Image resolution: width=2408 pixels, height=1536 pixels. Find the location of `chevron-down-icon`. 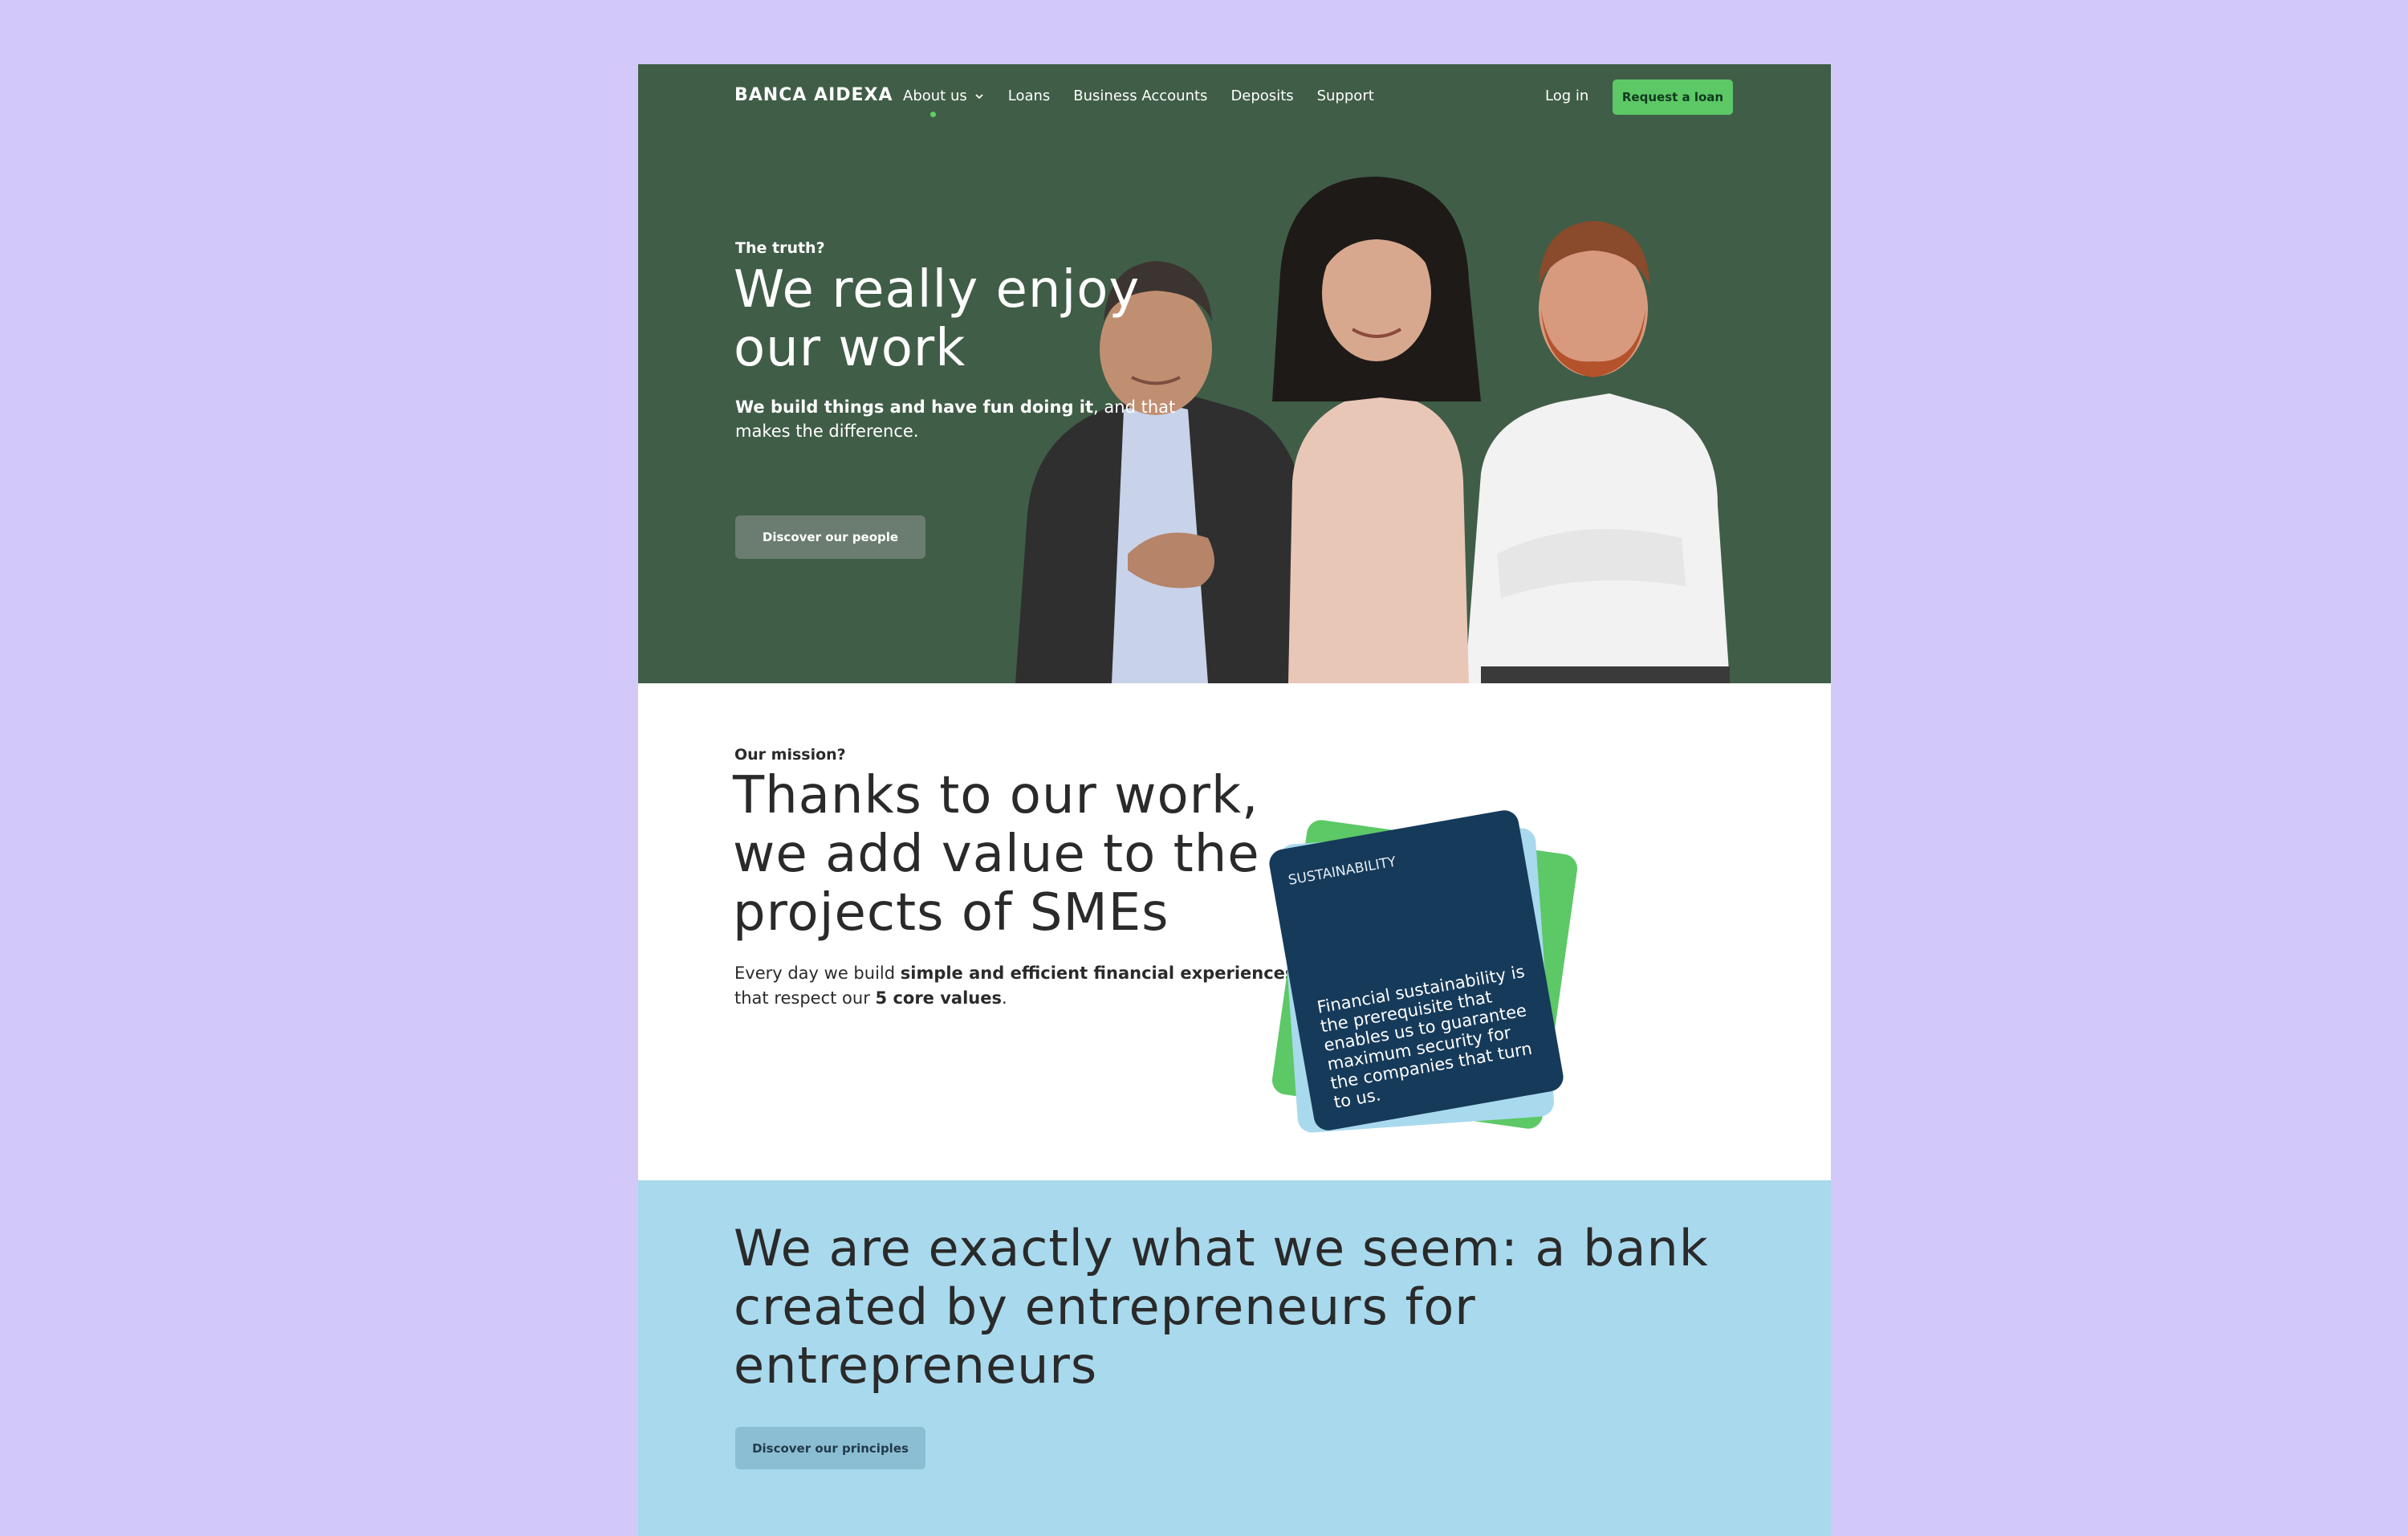

chevron-down-icon is located at coordinates (979, 96).